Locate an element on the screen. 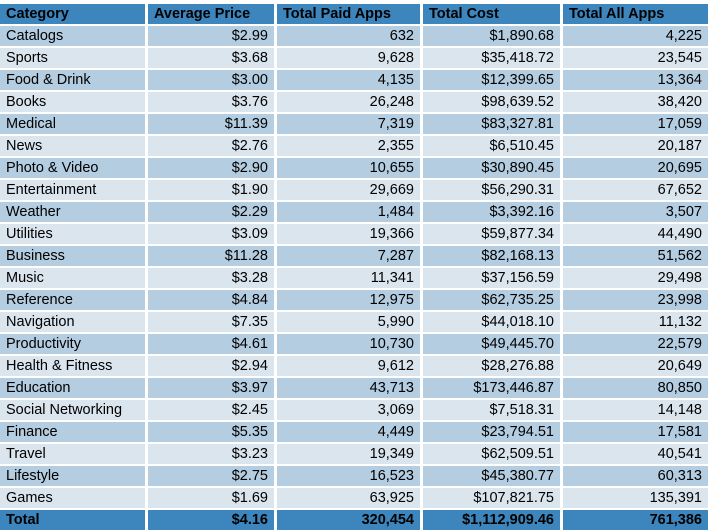 This screenshot has width=708, height=532. cell-all_apps: 38,420 is located at coordinates (635, 103).